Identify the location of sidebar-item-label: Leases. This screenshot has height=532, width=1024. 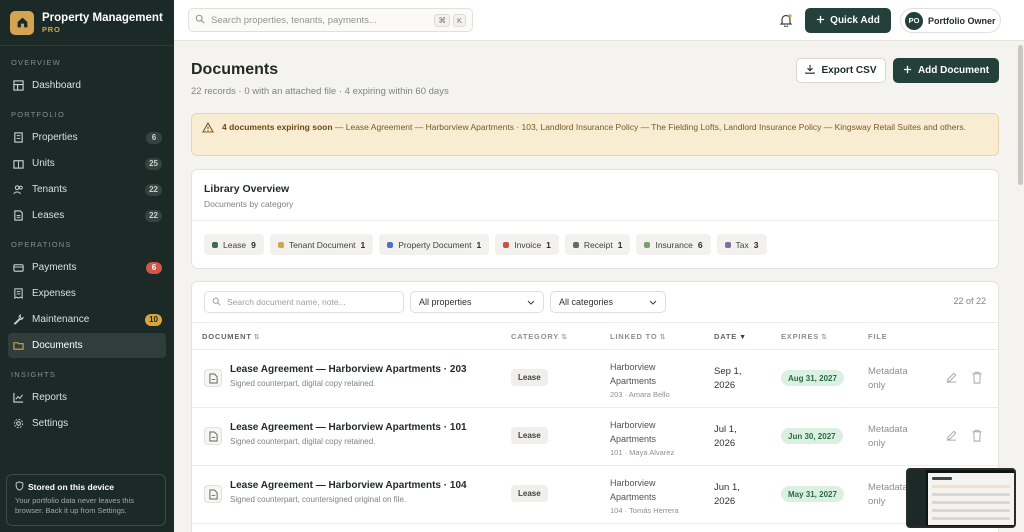
(48, 215).